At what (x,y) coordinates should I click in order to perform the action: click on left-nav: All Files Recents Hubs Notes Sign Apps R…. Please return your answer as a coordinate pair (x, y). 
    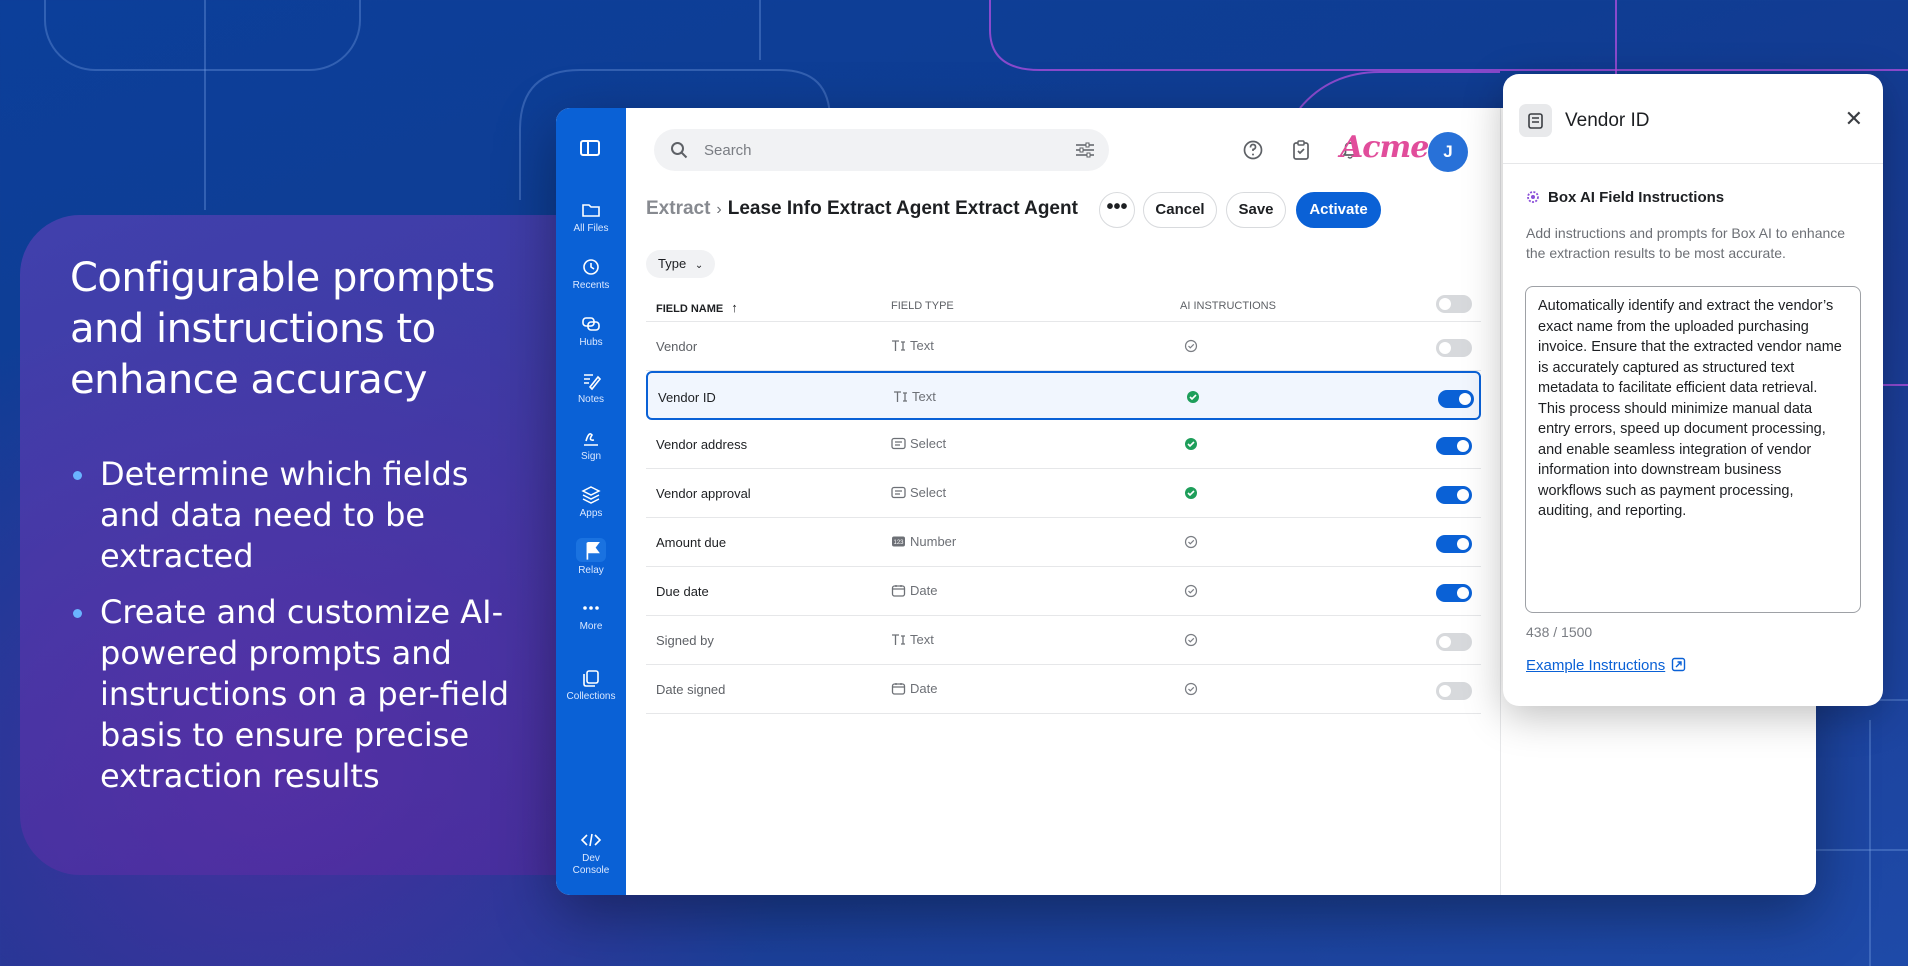
    Looking at the image, I should click on (591, 501).